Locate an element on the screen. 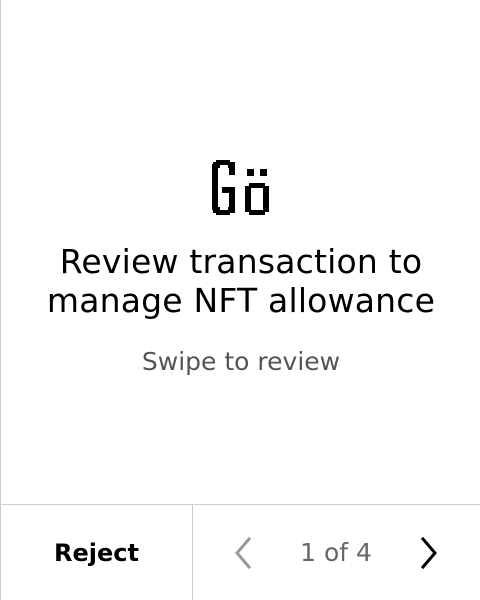 The width and height of the screenshot is (480, 600). swipe-hint: Swipe to review is located at coordinates (241, 361).